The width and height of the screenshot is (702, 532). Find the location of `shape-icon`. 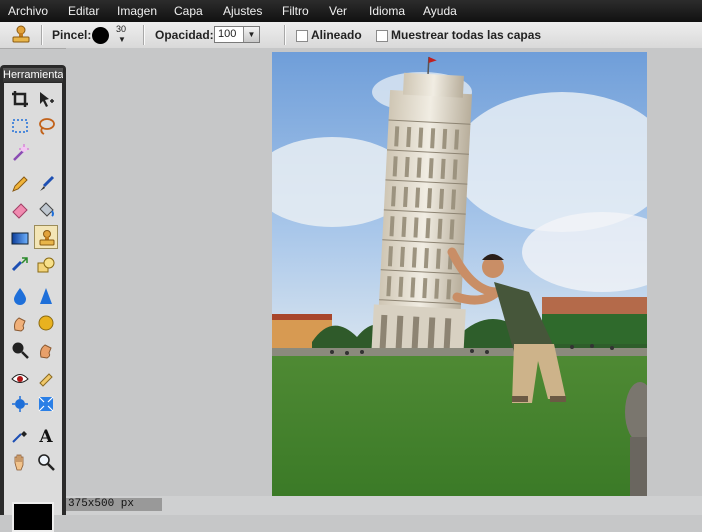

shape-icon is located at coordinates (46, 265).